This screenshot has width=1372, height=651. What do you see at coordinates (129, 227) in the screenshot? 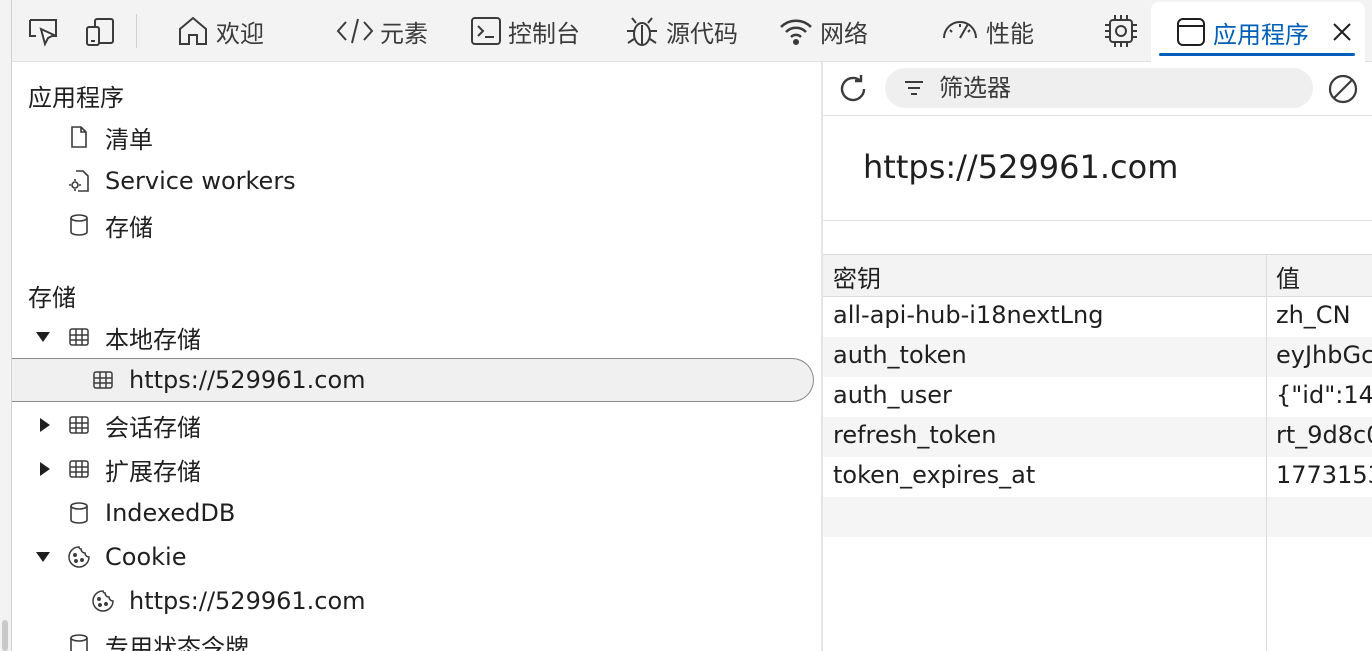
I see `sidebar-item-label: 存储` at bounding box center [129, 227].